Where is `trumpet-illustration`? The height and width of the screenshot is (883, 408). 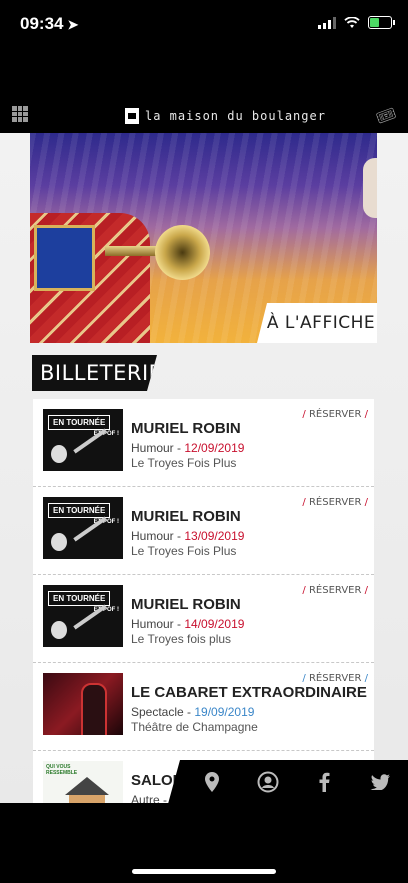
trumpet-illustration is located at coordinates (182, 252).